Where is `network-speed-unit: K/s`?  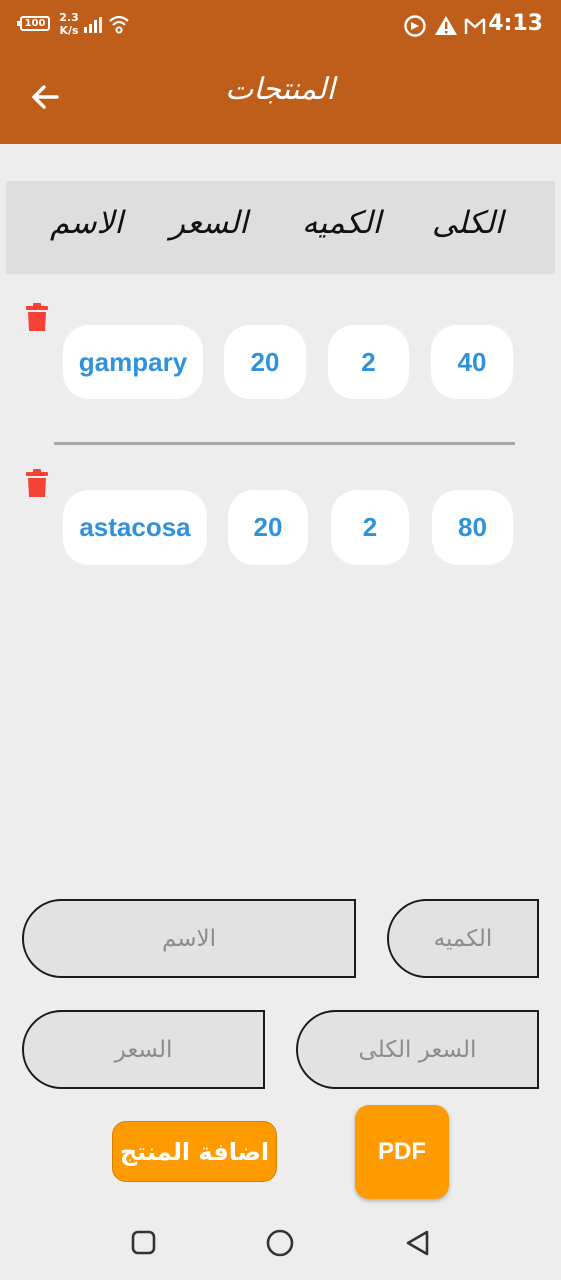
network-speed-unit: K/s is located at coordinates (69, 30).